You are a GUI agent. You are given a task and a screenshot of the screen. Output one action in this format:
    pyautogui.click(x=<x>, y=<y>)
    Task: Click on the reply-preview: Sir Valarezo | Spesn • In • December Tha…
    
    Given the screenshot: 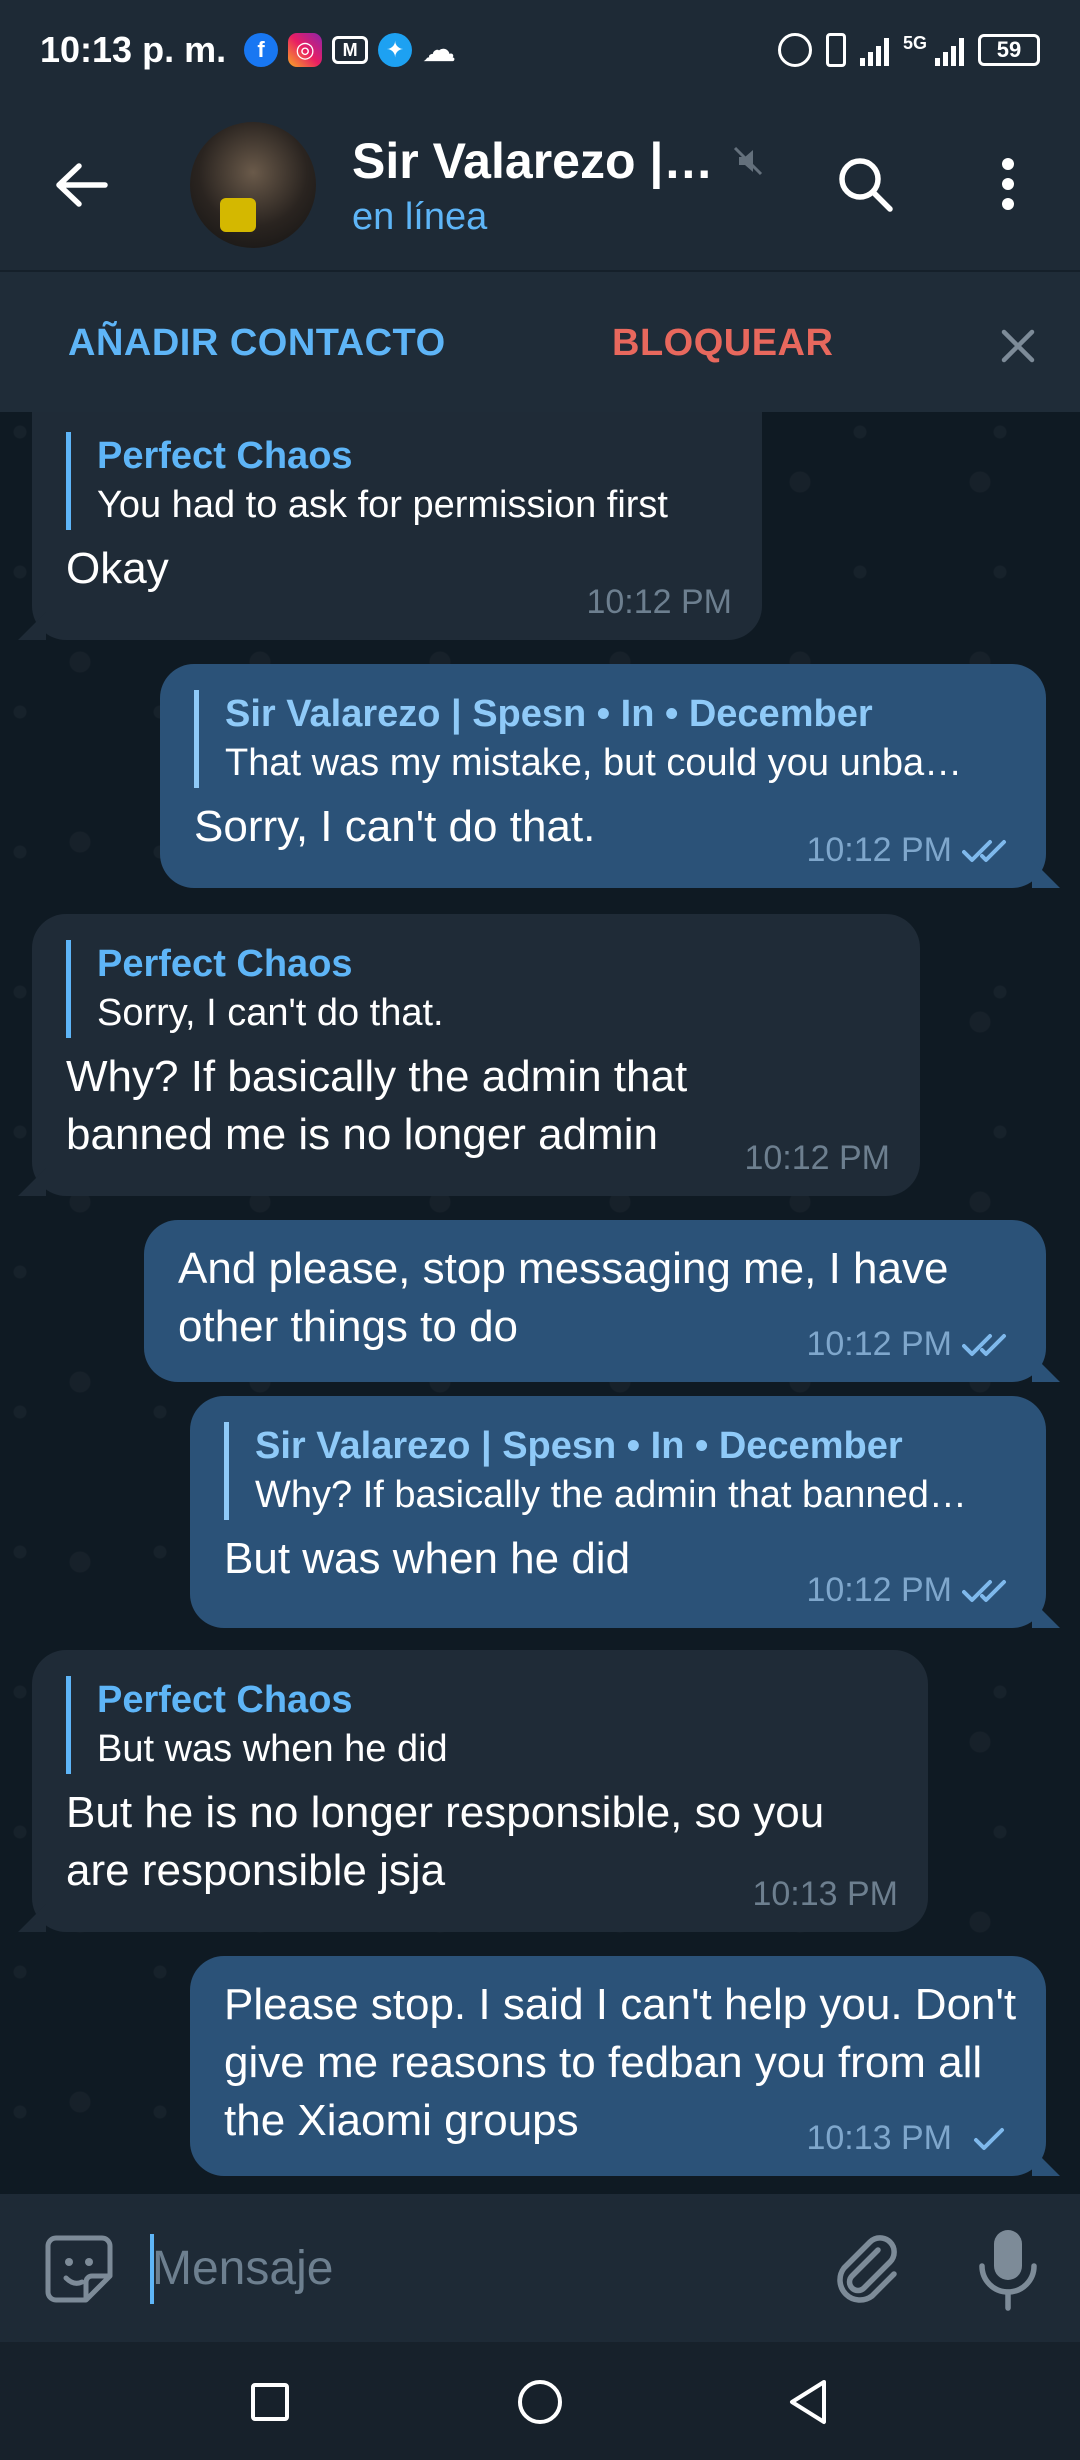 What is the action you would take?
    pyautogui.click(x=603, y=739)
    